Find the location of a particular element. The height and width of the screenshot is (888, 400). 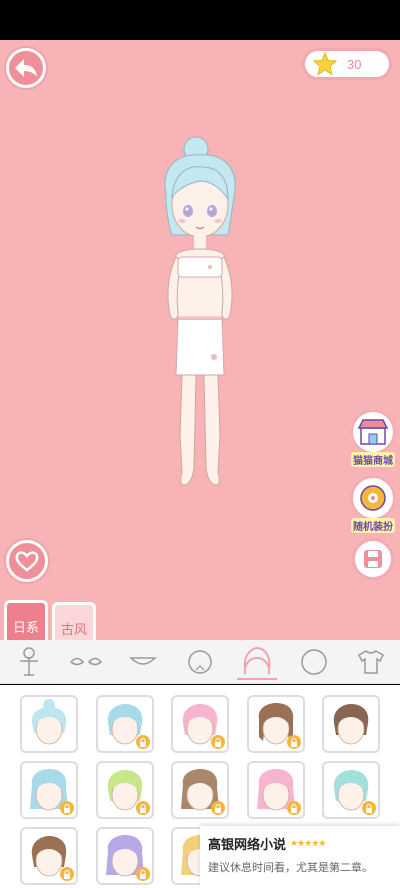

ad-title-row: 高银网络小说 ★★★★★ is located at coordinates (300, 843).